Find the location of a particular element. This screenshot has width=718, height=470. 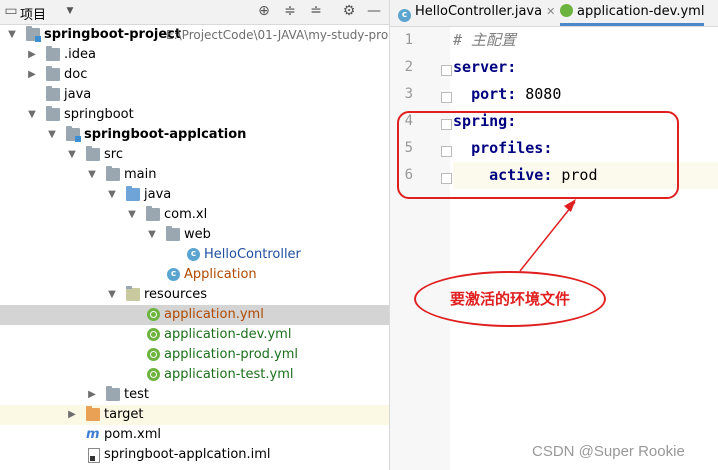

tree-row-hello-controller: c HelloController is located at coordinates (194, 255).